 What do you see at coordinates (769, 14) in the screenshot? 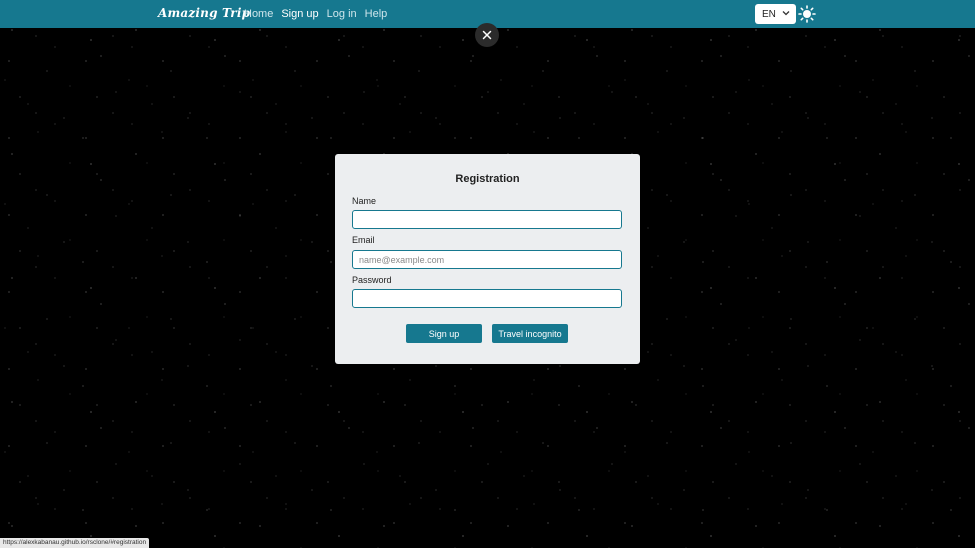
I see `language-value: EN` at bounding box center [769, 14].